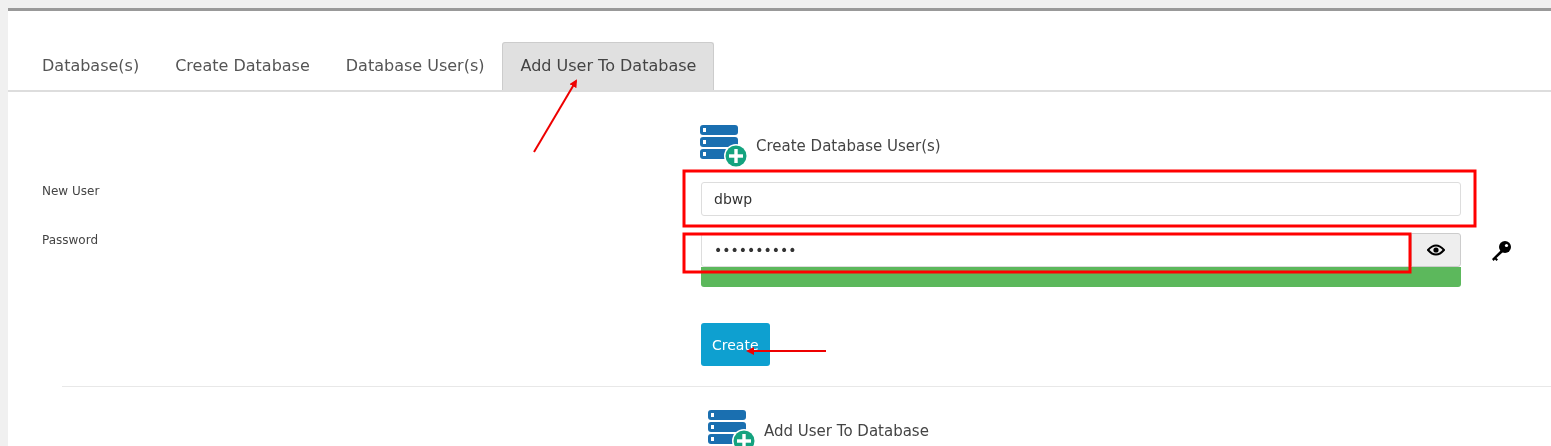 The image size is (1551, 446). I want to click on field-label: Password, so click(71, 240).